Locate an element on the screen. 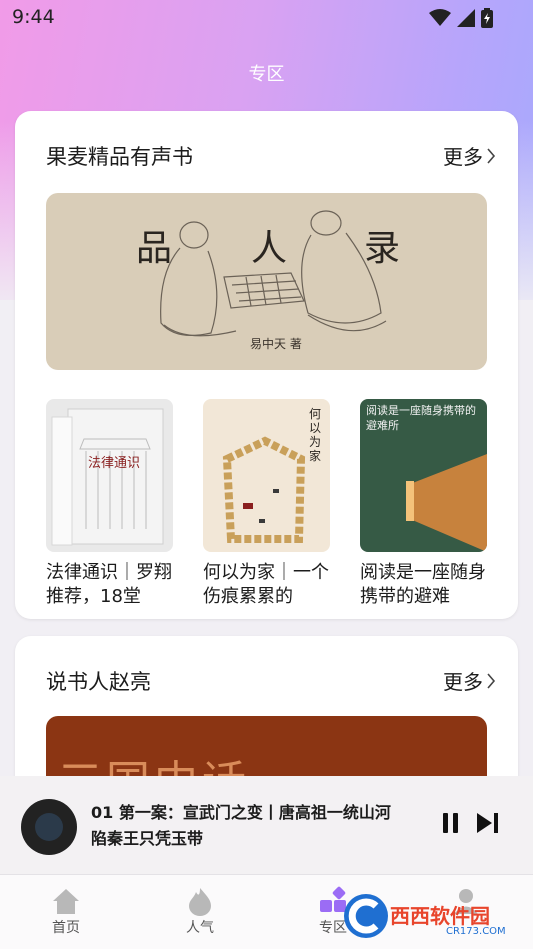  player-track-title: 01 第一案：宣武门之变丨唐高祖一统山河 陷秦王只凭玉带 is located at coordinates (241, 825).